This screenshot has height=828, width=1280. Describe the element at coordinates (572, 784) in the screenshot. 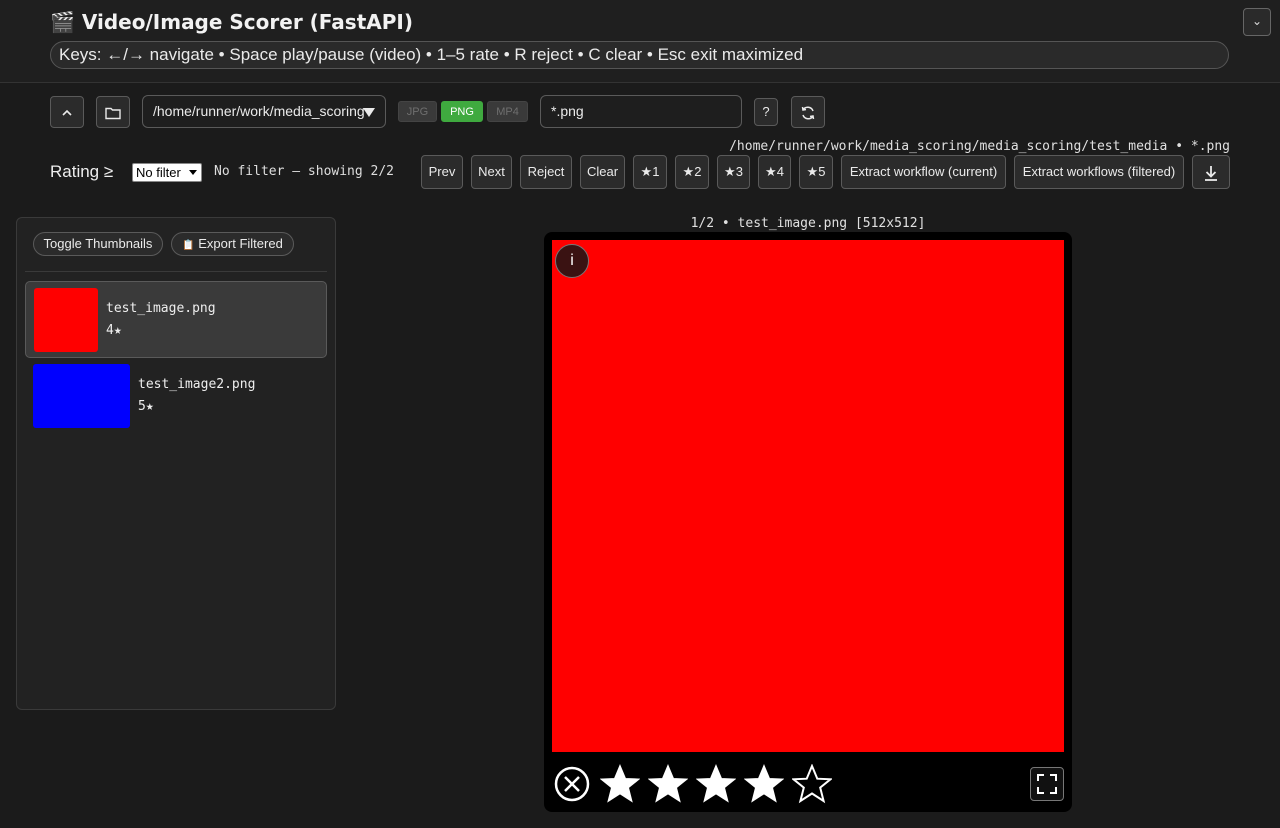

I see `reject-icon` at that location.